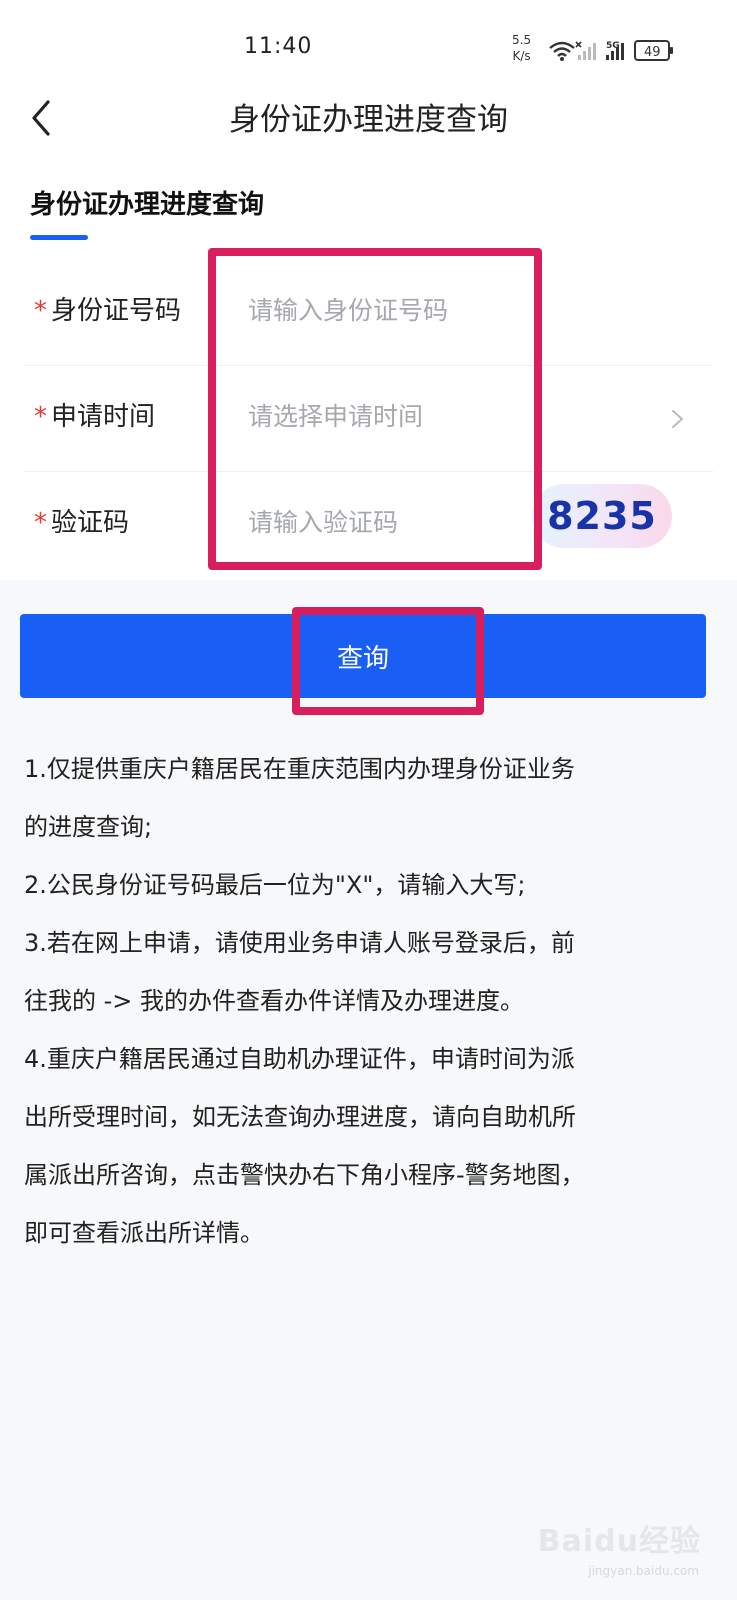 This screenshot has width=737, height=1600. Describe the element at coordinates (300, 1117) in the screenshot. I see `note-line: 出所受理时间，如无法查询办理进度，请向自助机所` at that location.